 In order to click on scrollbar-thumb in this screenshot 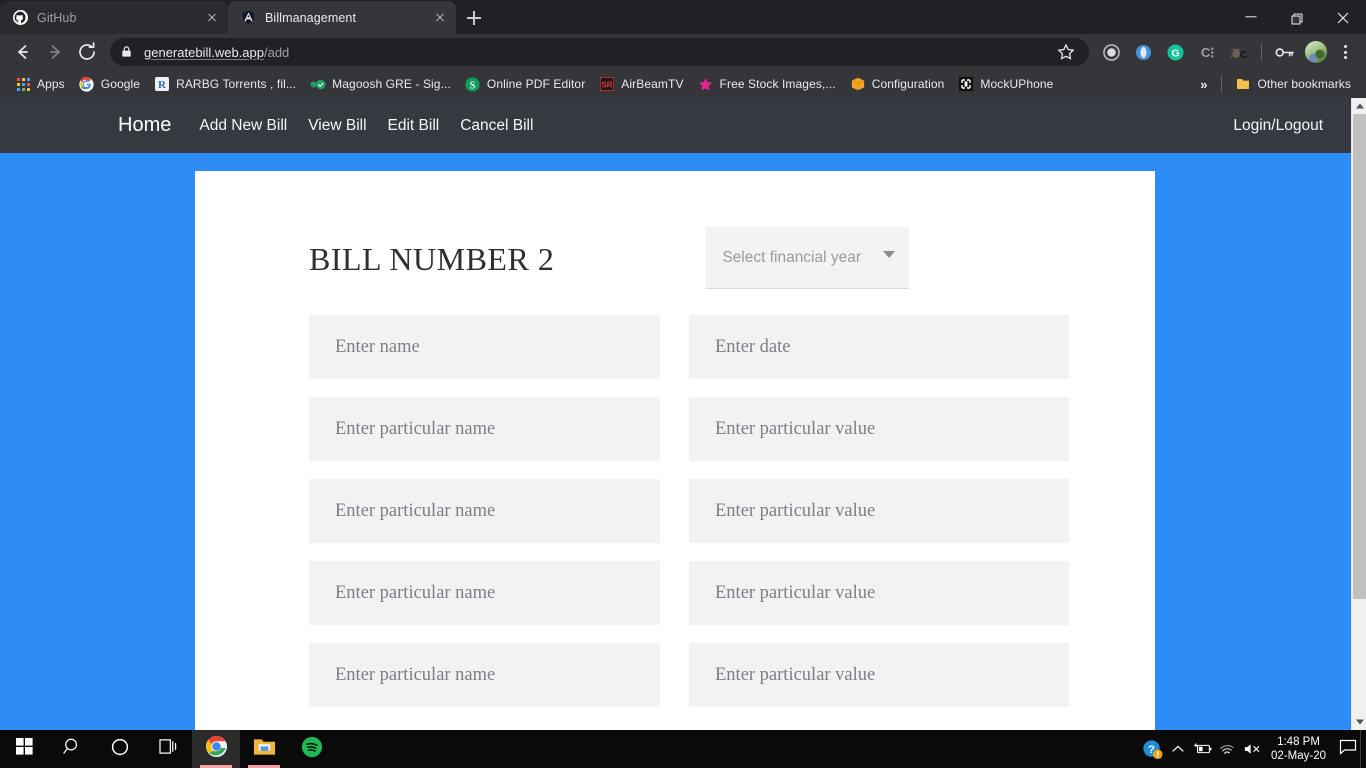, I will do `click(1359, 356)`.